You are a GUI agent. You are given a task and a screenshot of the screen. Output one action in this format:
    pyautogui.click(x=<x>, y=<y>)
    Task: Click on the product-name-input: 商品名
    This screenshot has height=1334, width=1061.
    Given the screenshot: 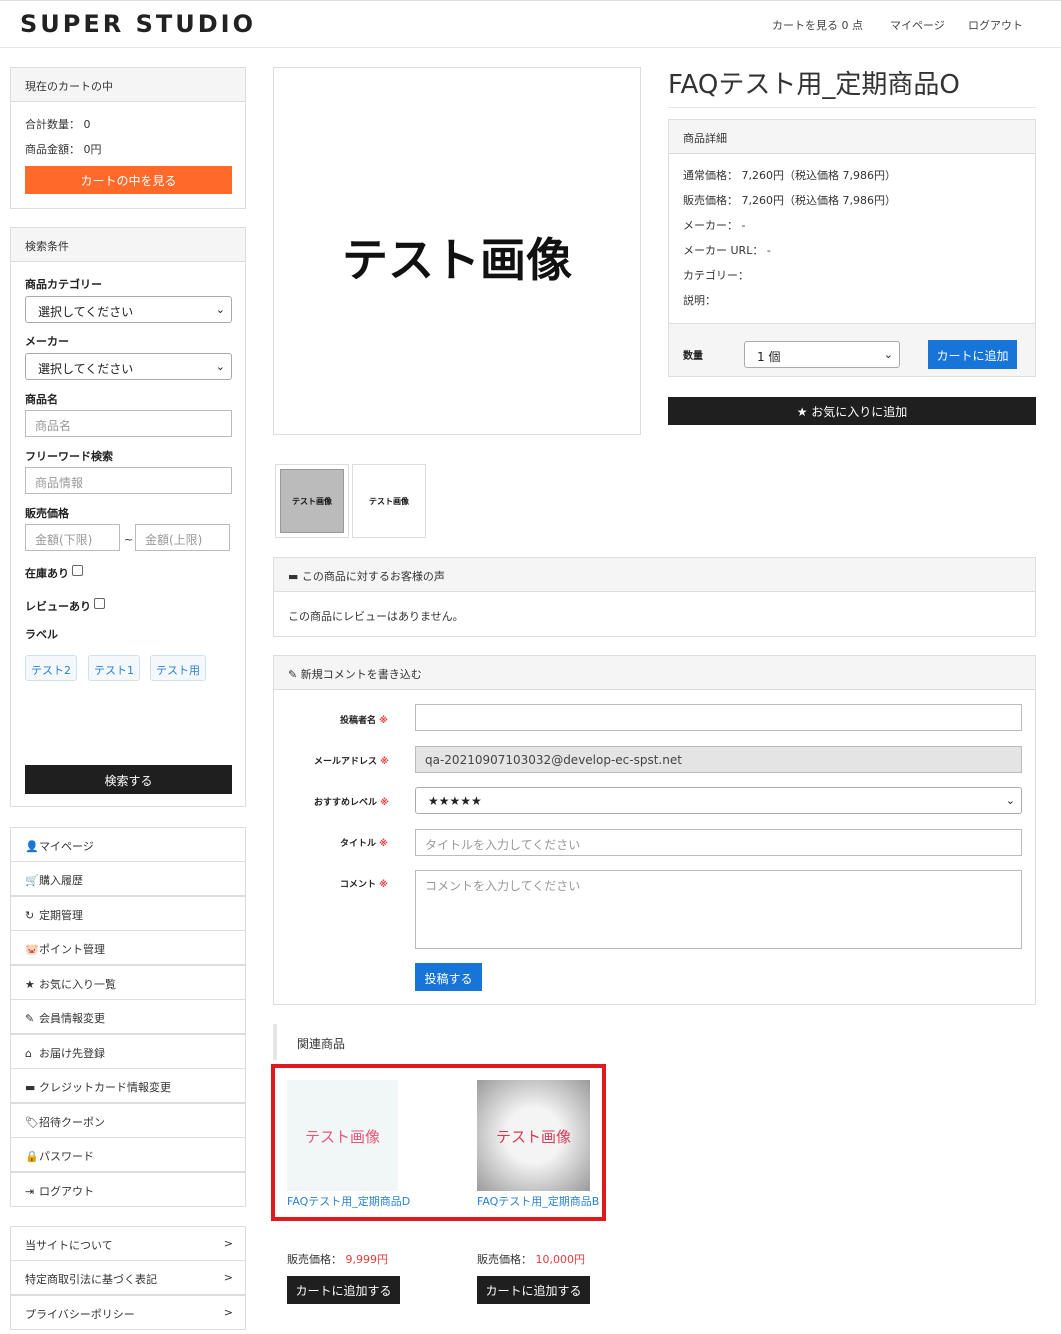 What is the action you would take?
    pyautogui.click(x=128, y=423)
    